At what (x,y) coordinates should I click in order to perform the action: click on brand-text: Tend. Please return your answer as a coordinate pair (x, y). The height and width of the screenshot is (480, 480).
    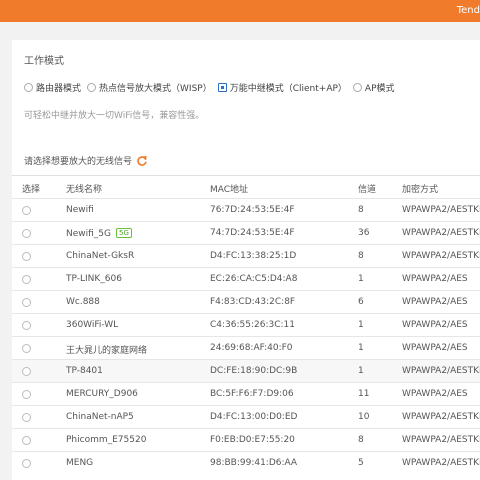
    Looking at the image, I should click on (468, 10).